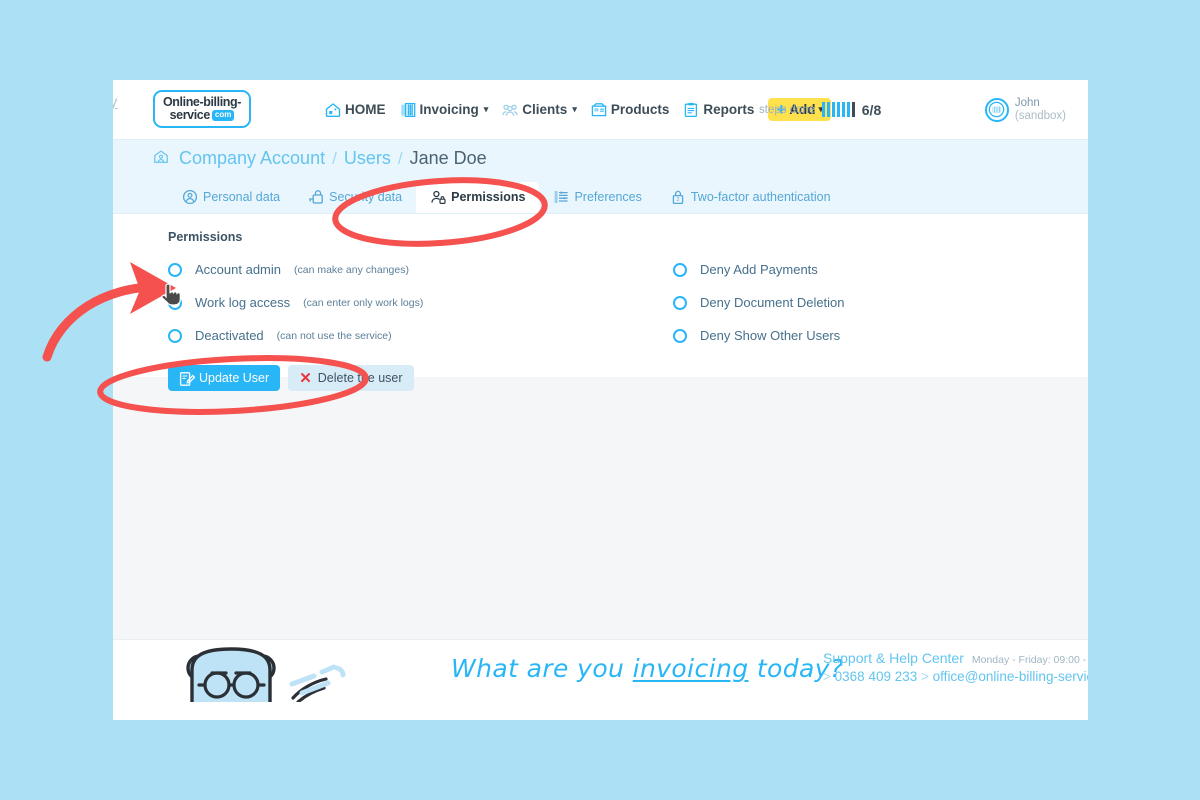  Describe the element at coordinates (229, 335) in the screenshot. I see `permission-label: Deactivated` at that location.